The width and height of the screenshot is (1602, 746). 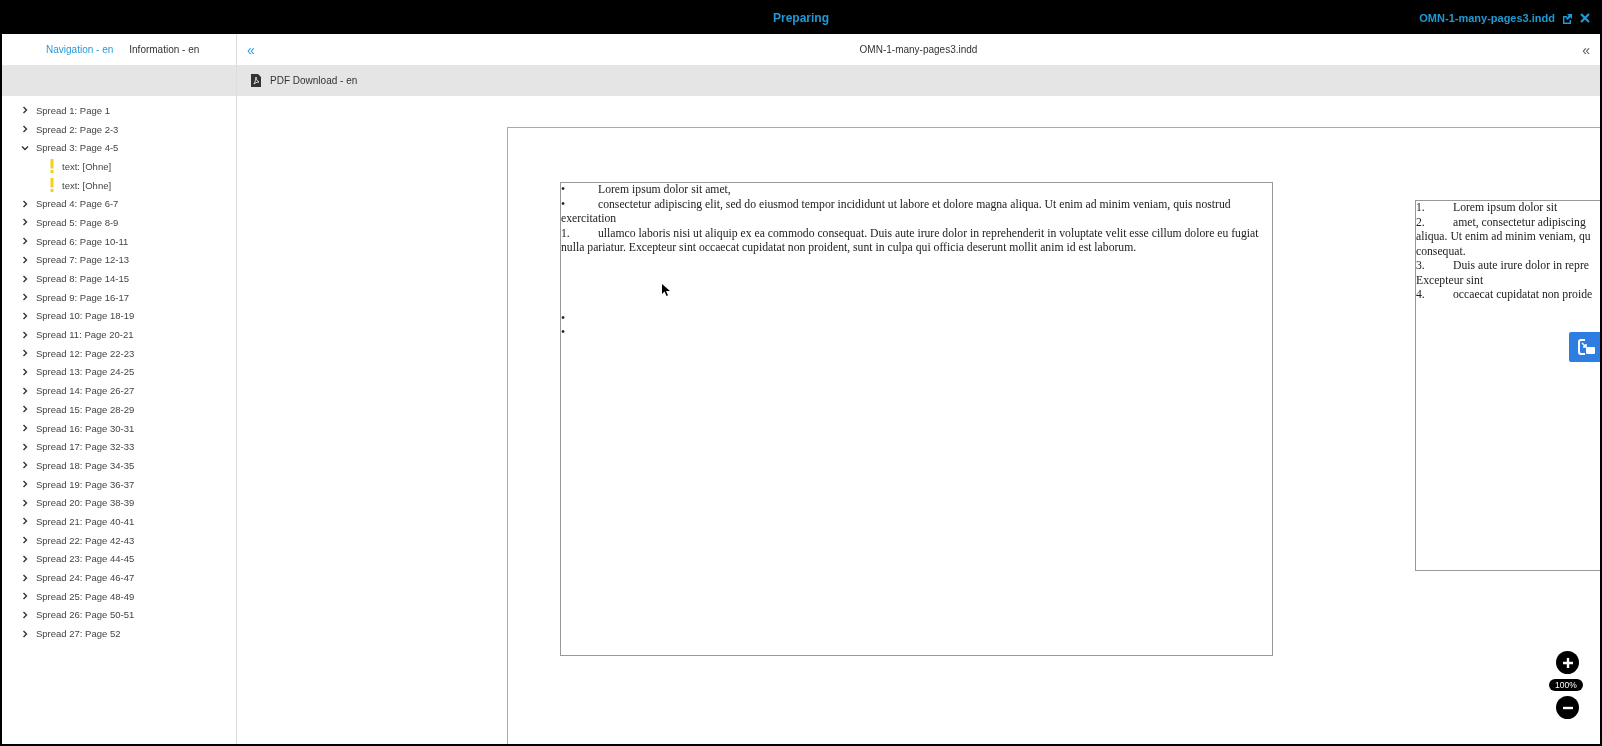 What do you see at coordinates (85, 484) in the screenshot?
I see `tree-item: Spread 19: Page 36-37` at bounding box center [85, 484].